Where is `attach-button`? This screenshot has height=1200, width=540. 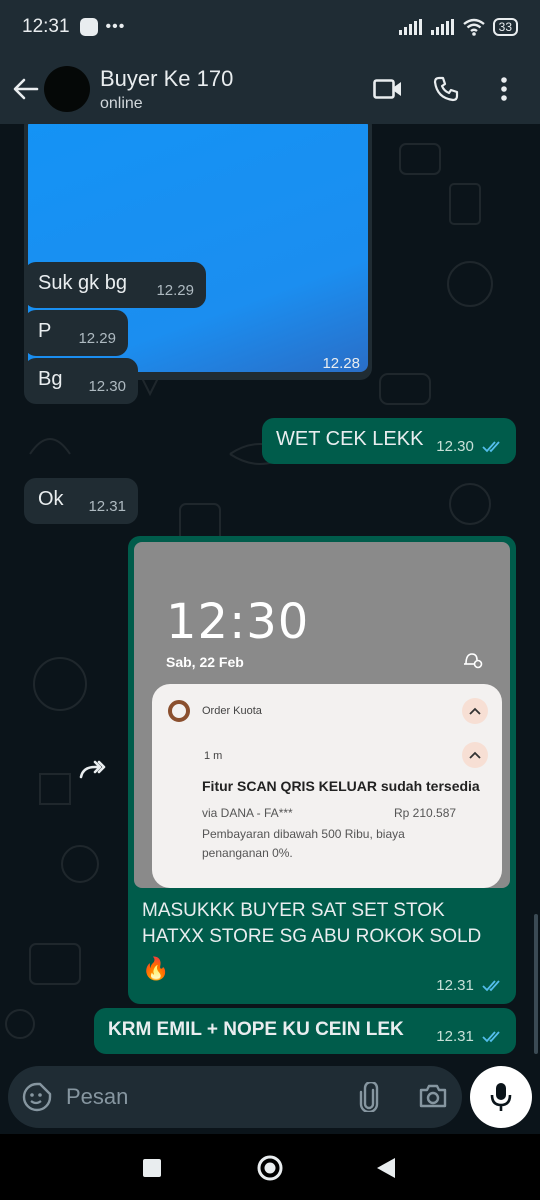
attach-button is located at coordinates (369, 1098).